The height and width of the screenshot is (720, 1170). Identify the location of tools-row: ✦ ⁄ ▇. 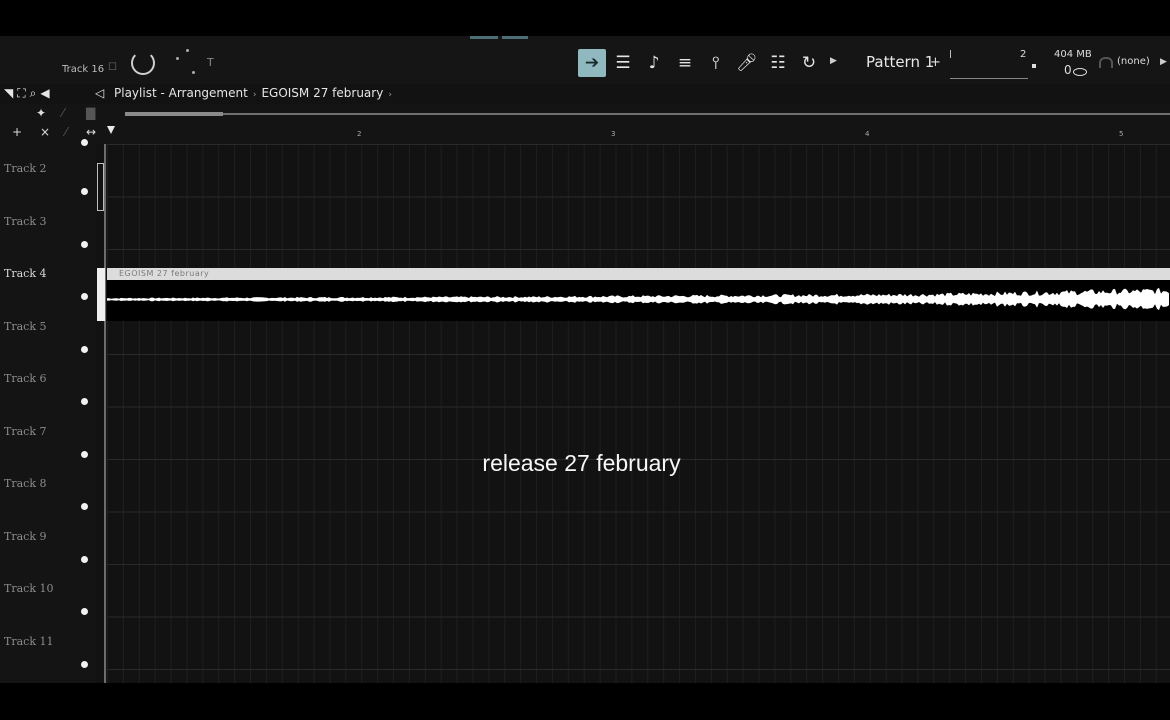
(585, 114).